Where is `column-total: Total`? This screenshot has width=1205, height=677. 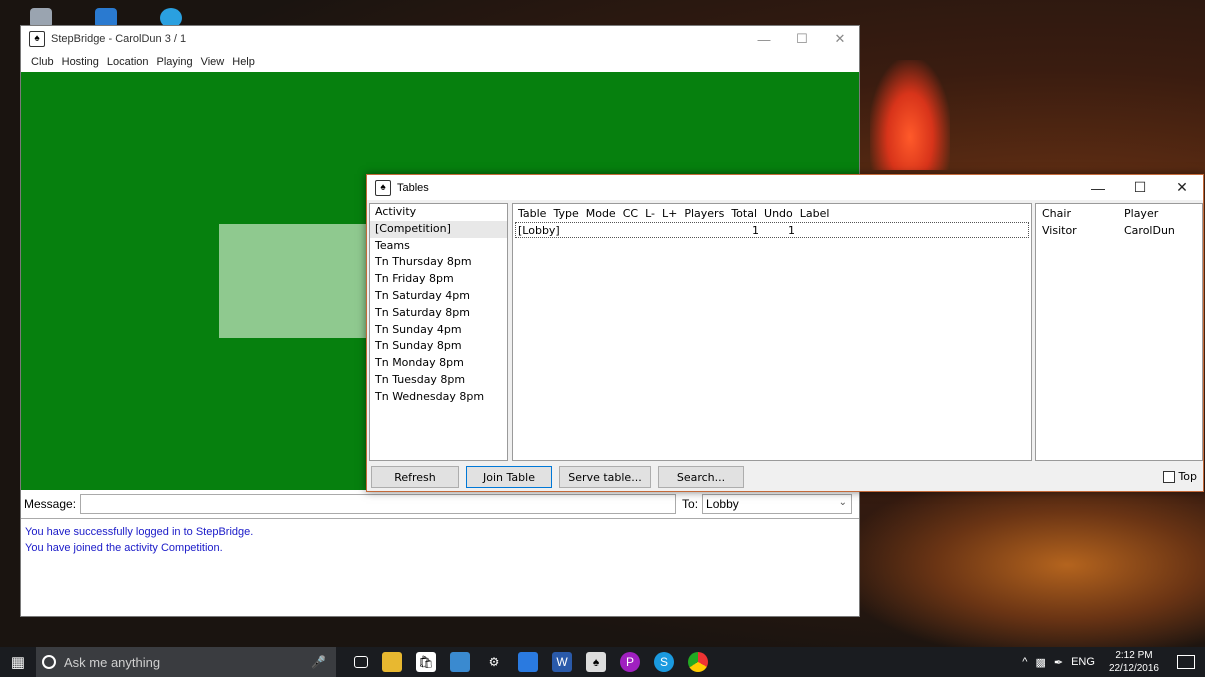
column-total: Total is located at coordinates (744, 213).